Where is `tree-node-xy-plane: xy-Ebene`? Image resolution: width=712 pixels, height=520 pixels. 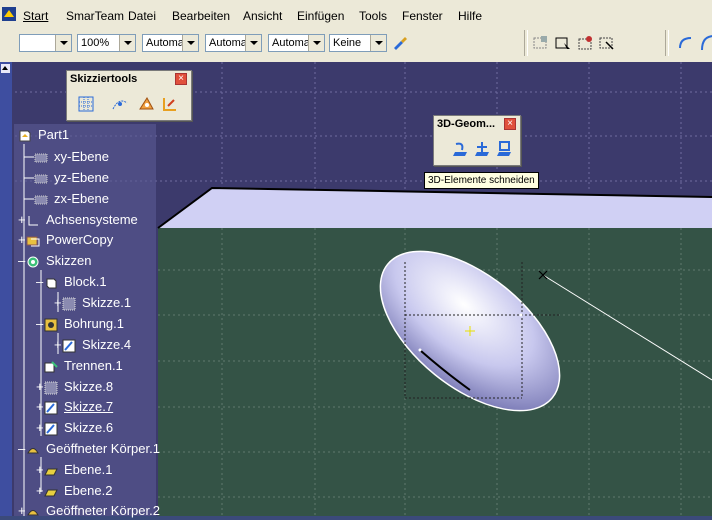 tree-node-xy-plane: xy-Ebene is located at coordinates (72, 157).